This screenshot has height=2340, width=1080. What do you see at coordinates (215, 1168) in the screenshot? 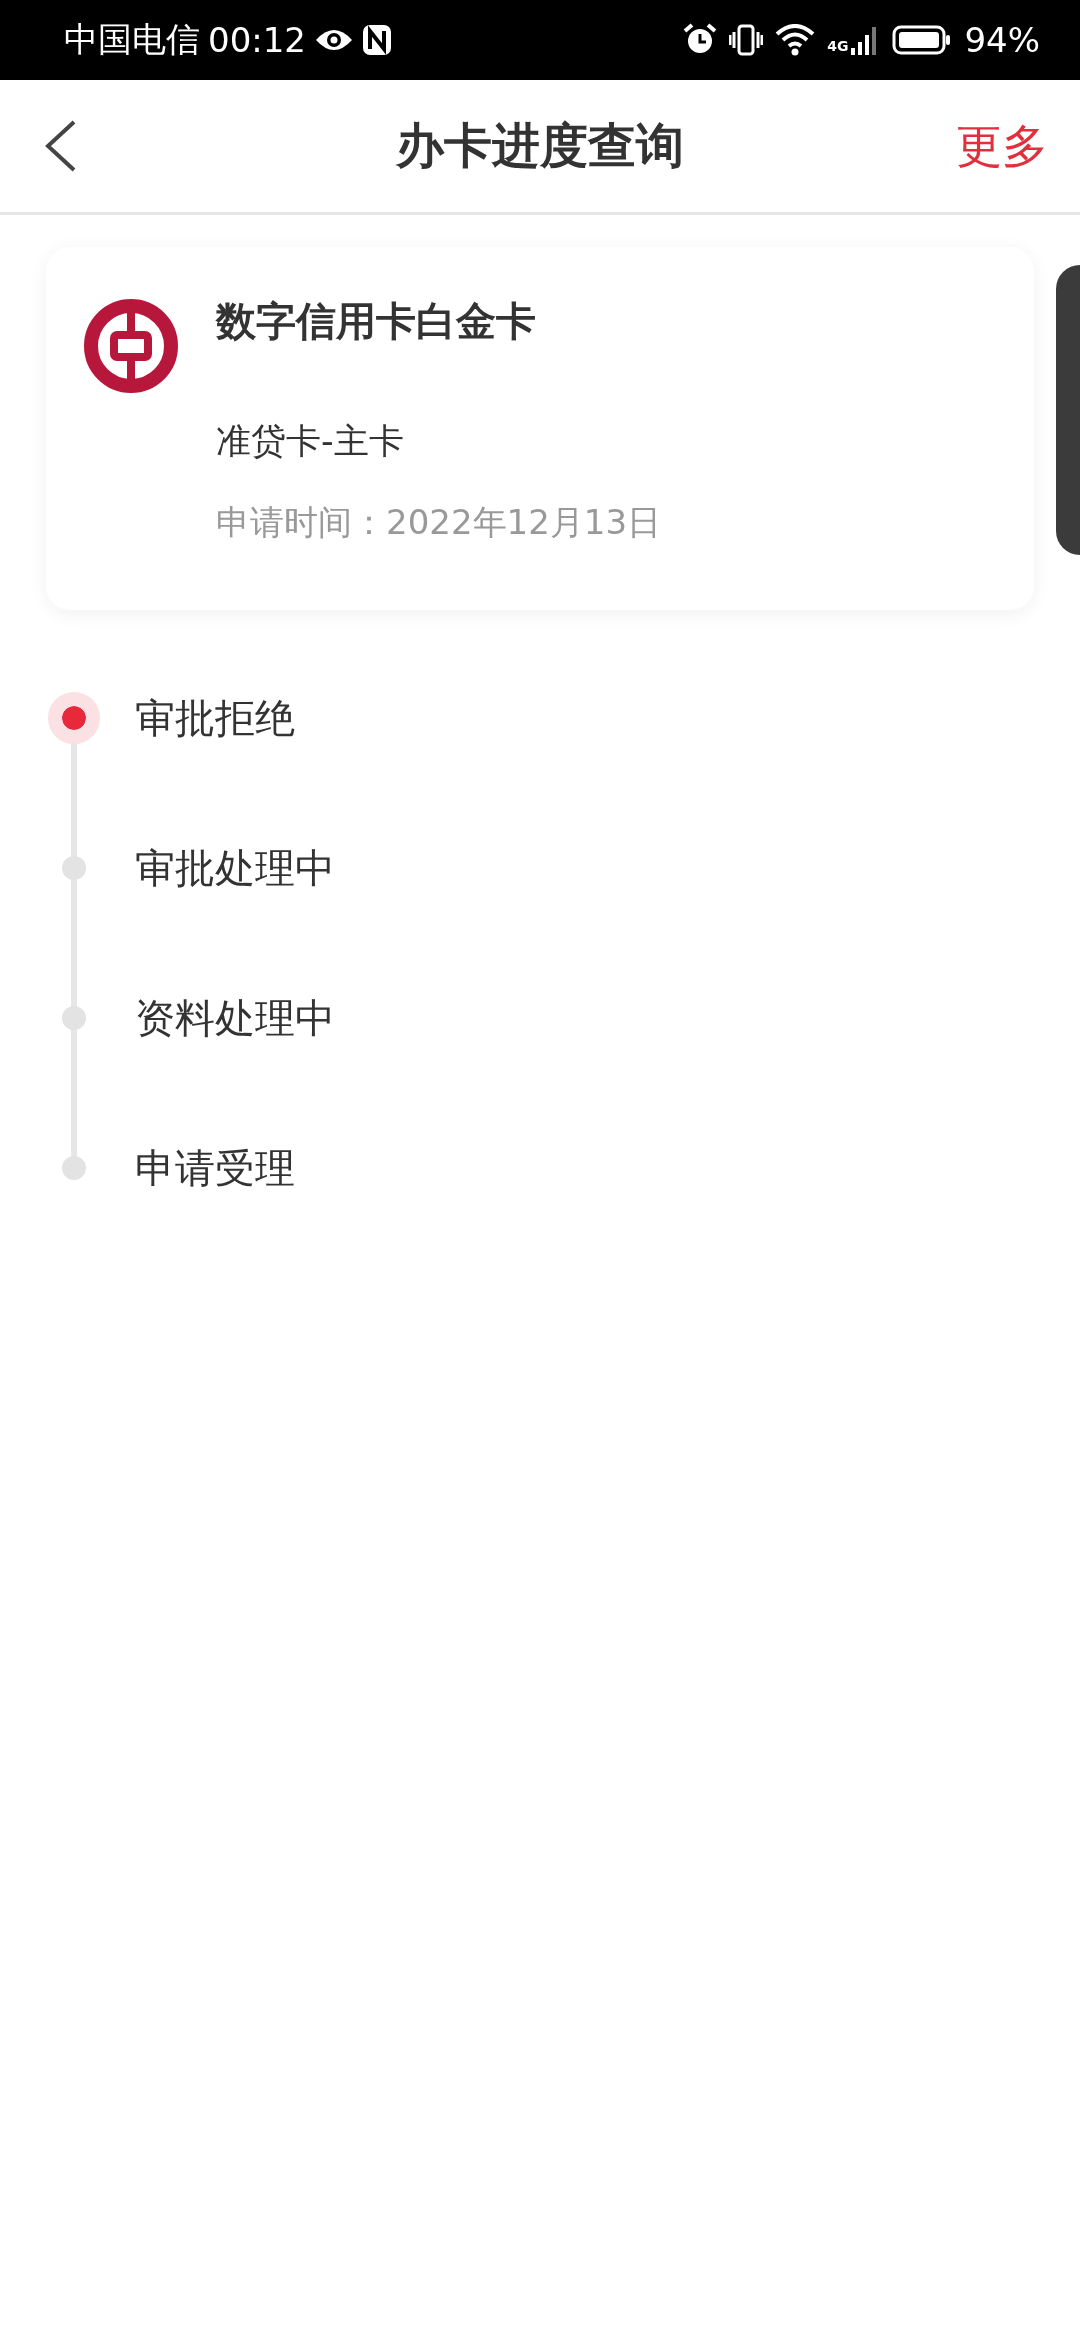
I see `status-label: 申请受理` at bounding box center [215, 1168].